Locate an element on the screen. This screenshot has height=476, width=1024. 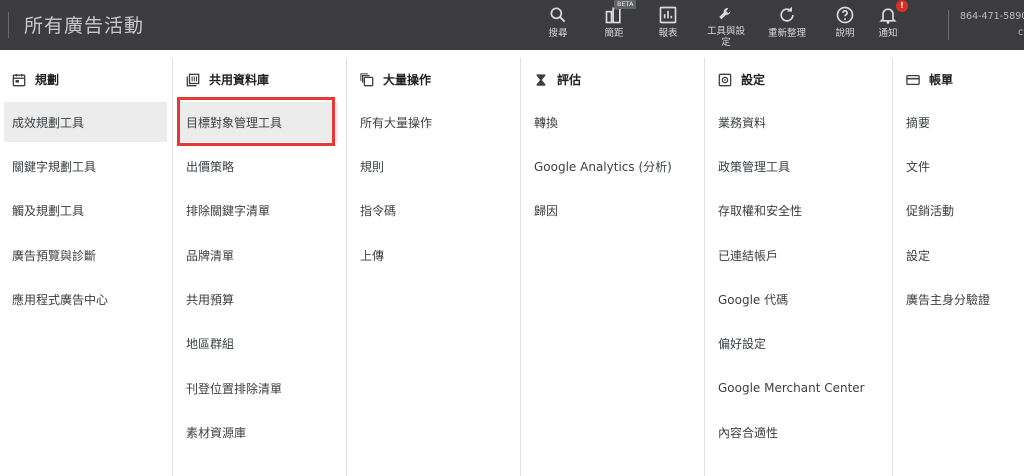
menu-item-advertiser-verification: 廣告主身分驗證 is located at coordinates (948, 299).